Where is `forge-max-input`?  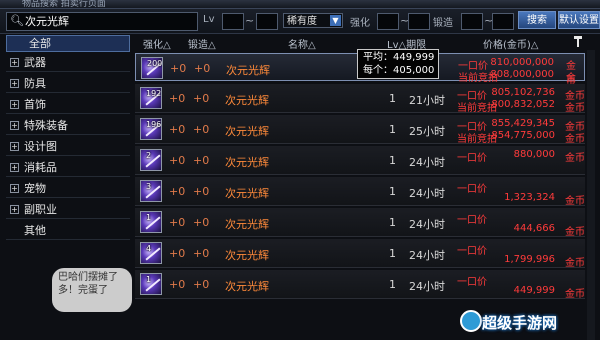
forge-max-input is located at coordinates (503, 21).